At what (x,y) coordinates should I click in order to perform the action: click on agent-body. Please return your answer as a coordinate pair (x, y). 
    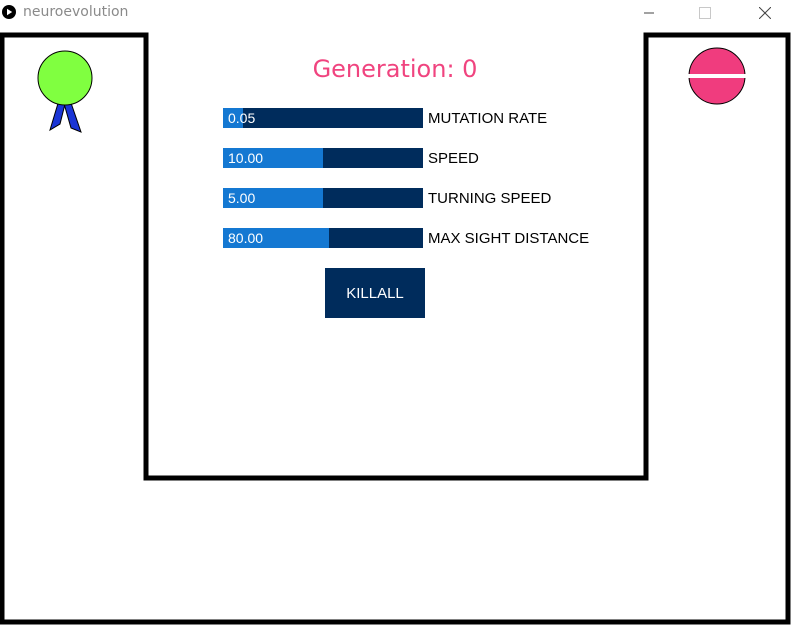
    Looking at the image, I should click on (65, 78).